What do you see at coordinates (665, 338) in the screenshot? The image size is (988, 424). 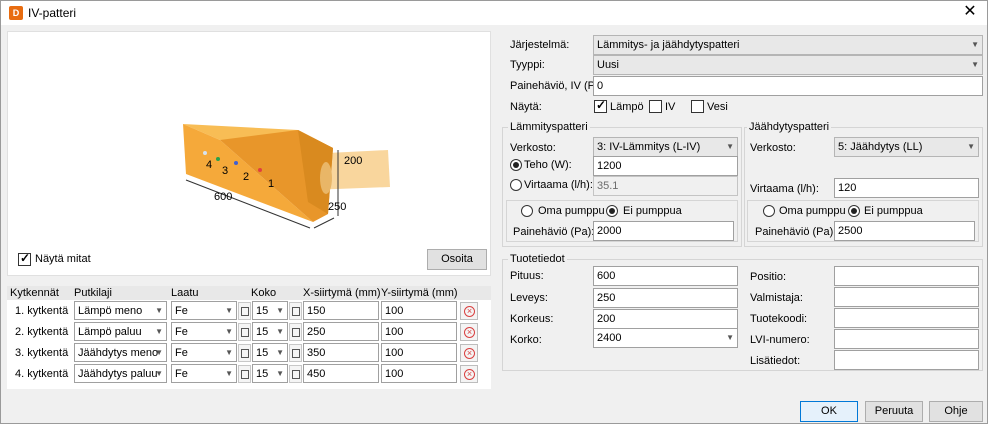 I see `elevation-select: 2400 ▼` at bounding box center [665, 338].